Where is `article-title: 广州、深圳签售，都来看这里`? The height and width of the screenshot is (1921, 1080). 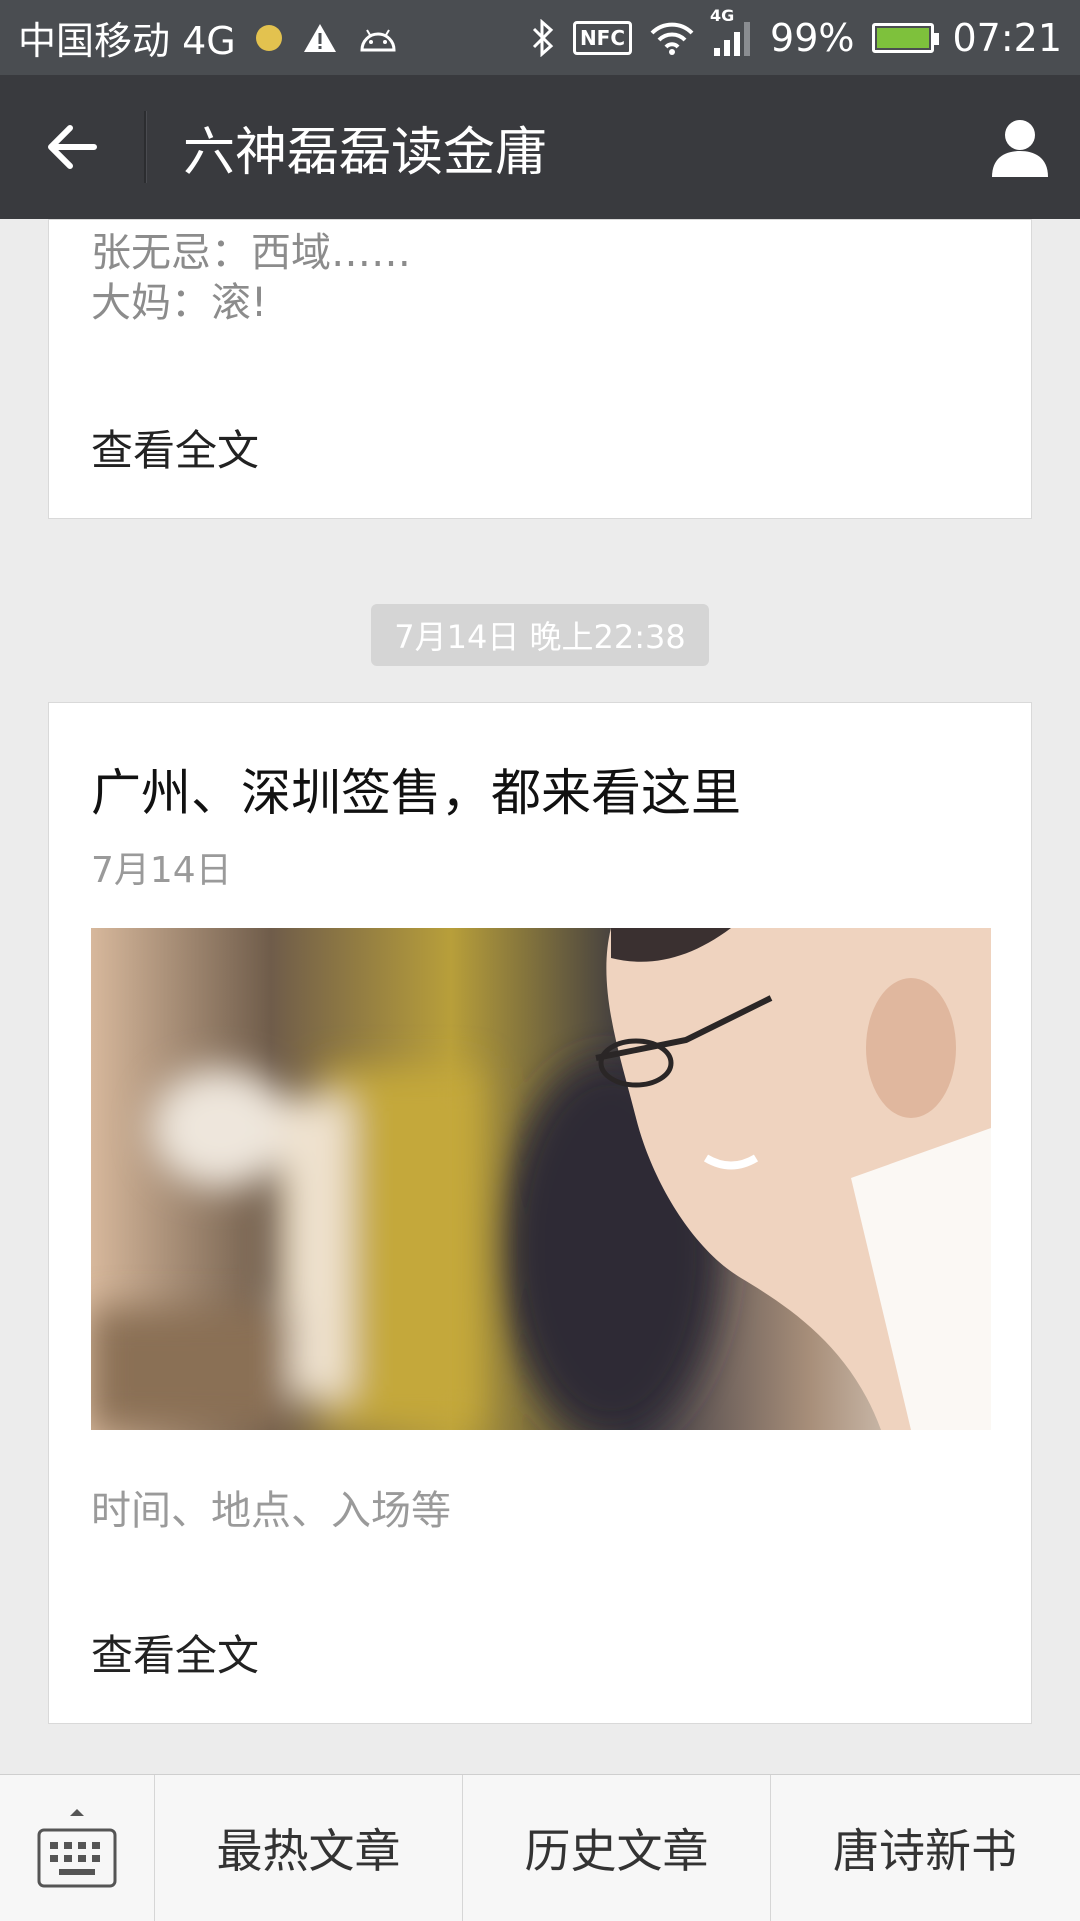 article-title: 广州、深圳签售，都来看这里 is located at coordinates (416, 789).